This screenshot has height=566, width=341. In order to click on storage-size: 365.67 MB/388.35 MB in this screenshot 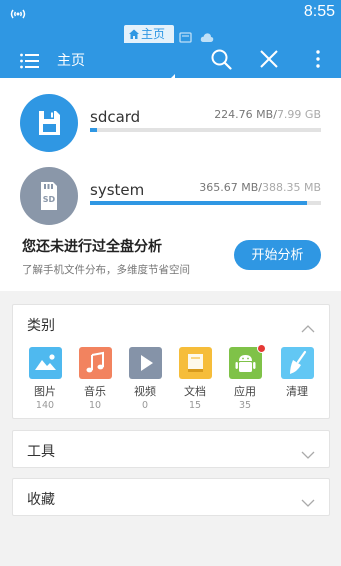, I will do `click(260, 187)`.